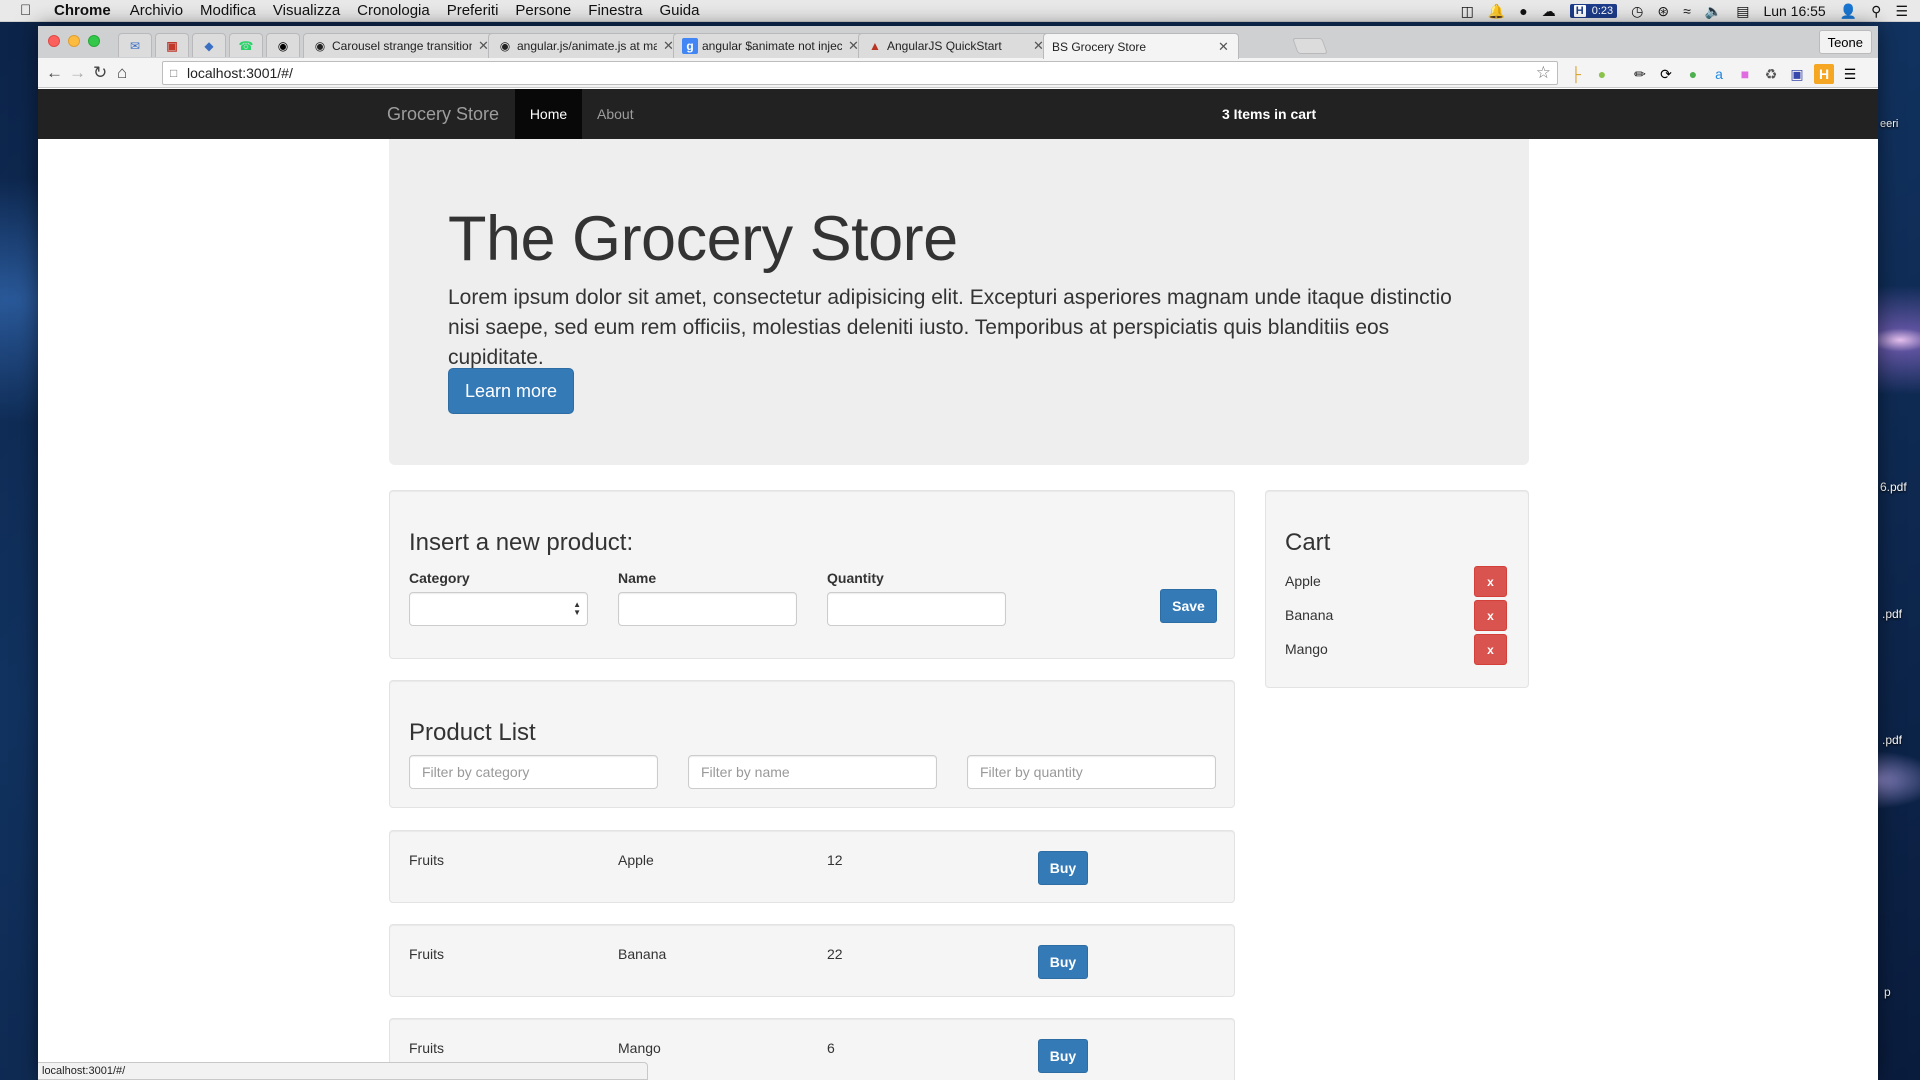 The height and width of the screenshot is (1080, 1920). What do you see at coordinates (1713, 11) in the screenshot?
I see `volume-icon: 🔈` at bounding box center [1713, 11].